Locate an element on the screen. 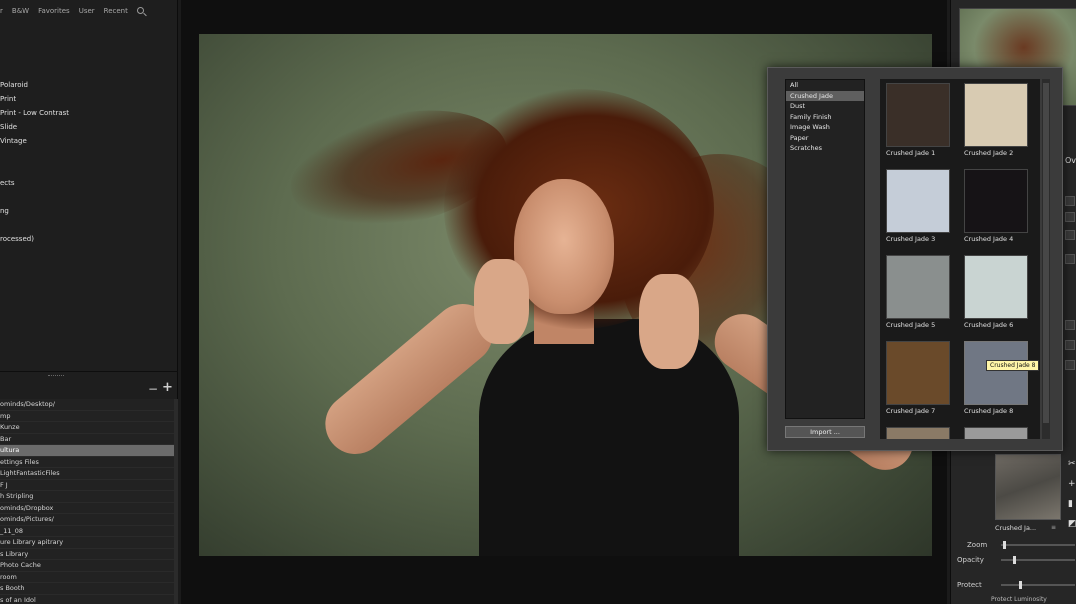 The image size is (1076, 604). texture-label: Crushed Jade 6 is located at coordinates (989, 325).